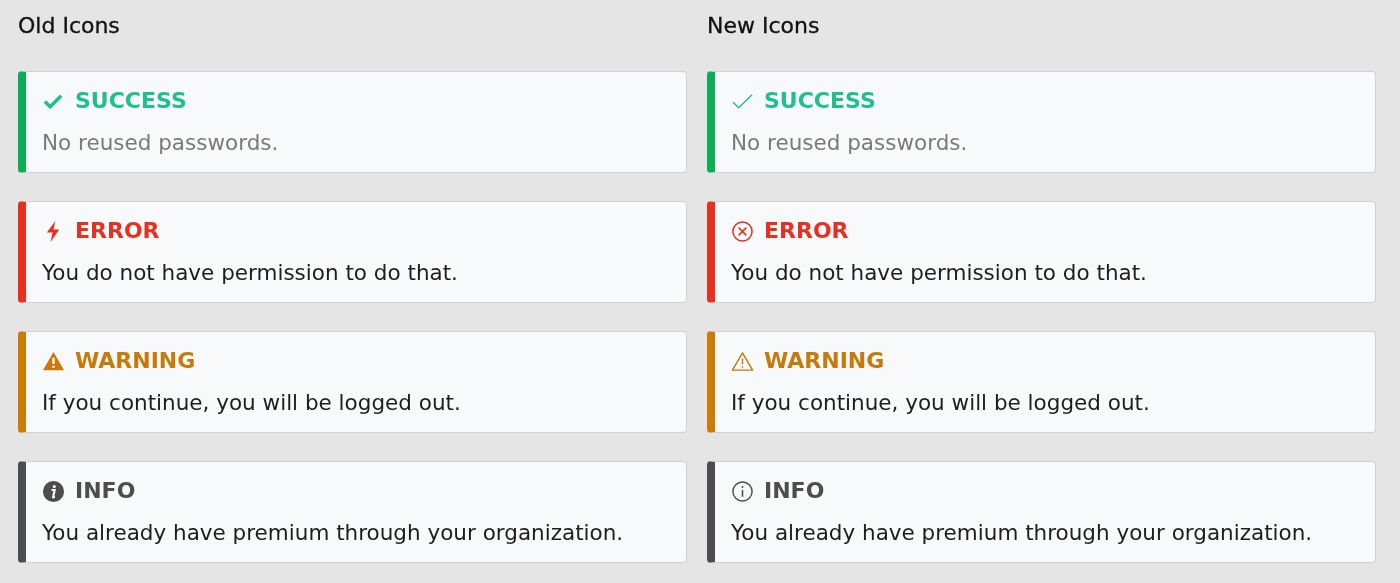 The height and width of the screenshot is (583, 1400). I want to click on column-heading: Old Icons, so click(69, 26).